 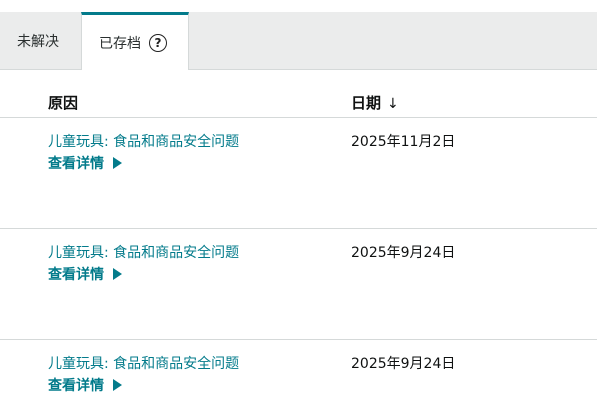 What do you see at coordinates (158, 42) in the screenshot?
I see `question-circle-icon: ?` at bounding box center [158, 42].